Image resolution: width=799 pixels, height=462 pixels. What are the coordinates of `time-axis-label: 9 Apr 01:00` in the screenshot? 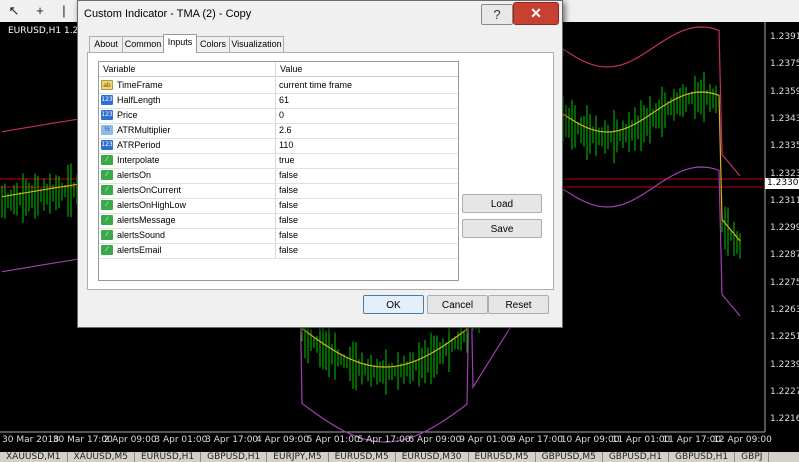 It's located at (486, 440).